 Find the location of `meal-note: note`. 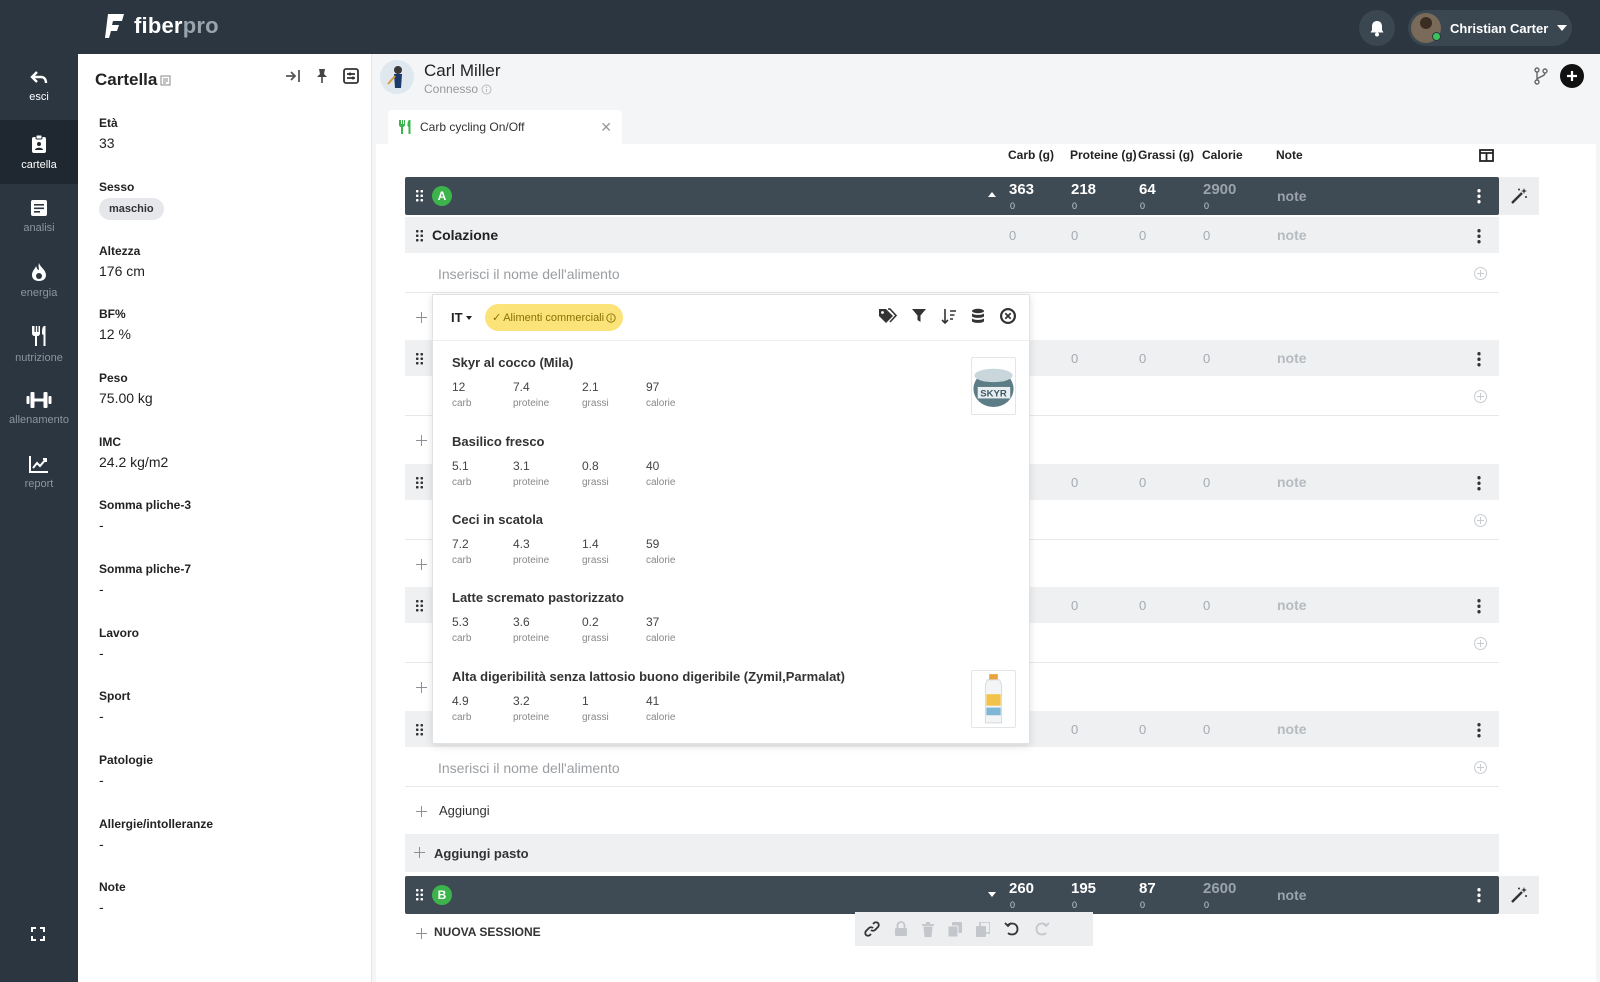

meal-note: note is located at coordinates (1292, 235).